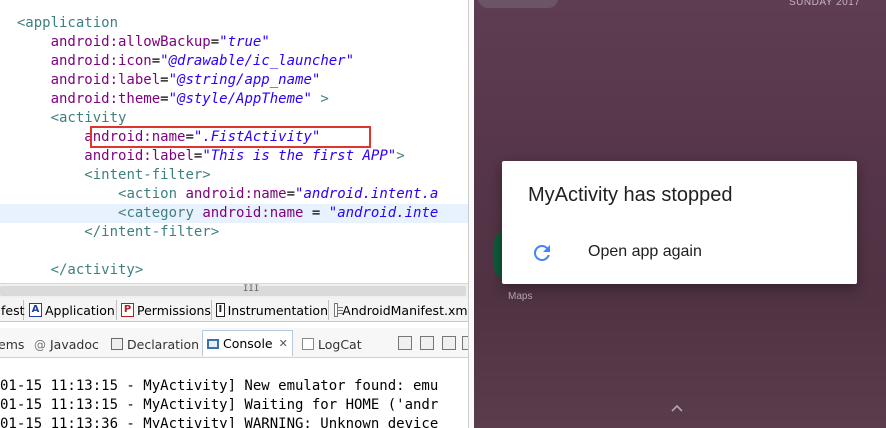 The height and width of the screenshot is (428, 886). What do you see at coordinates (400, 156) in the screenshot?
I see `code-token-tag: >` at bounding box center [400, 156].